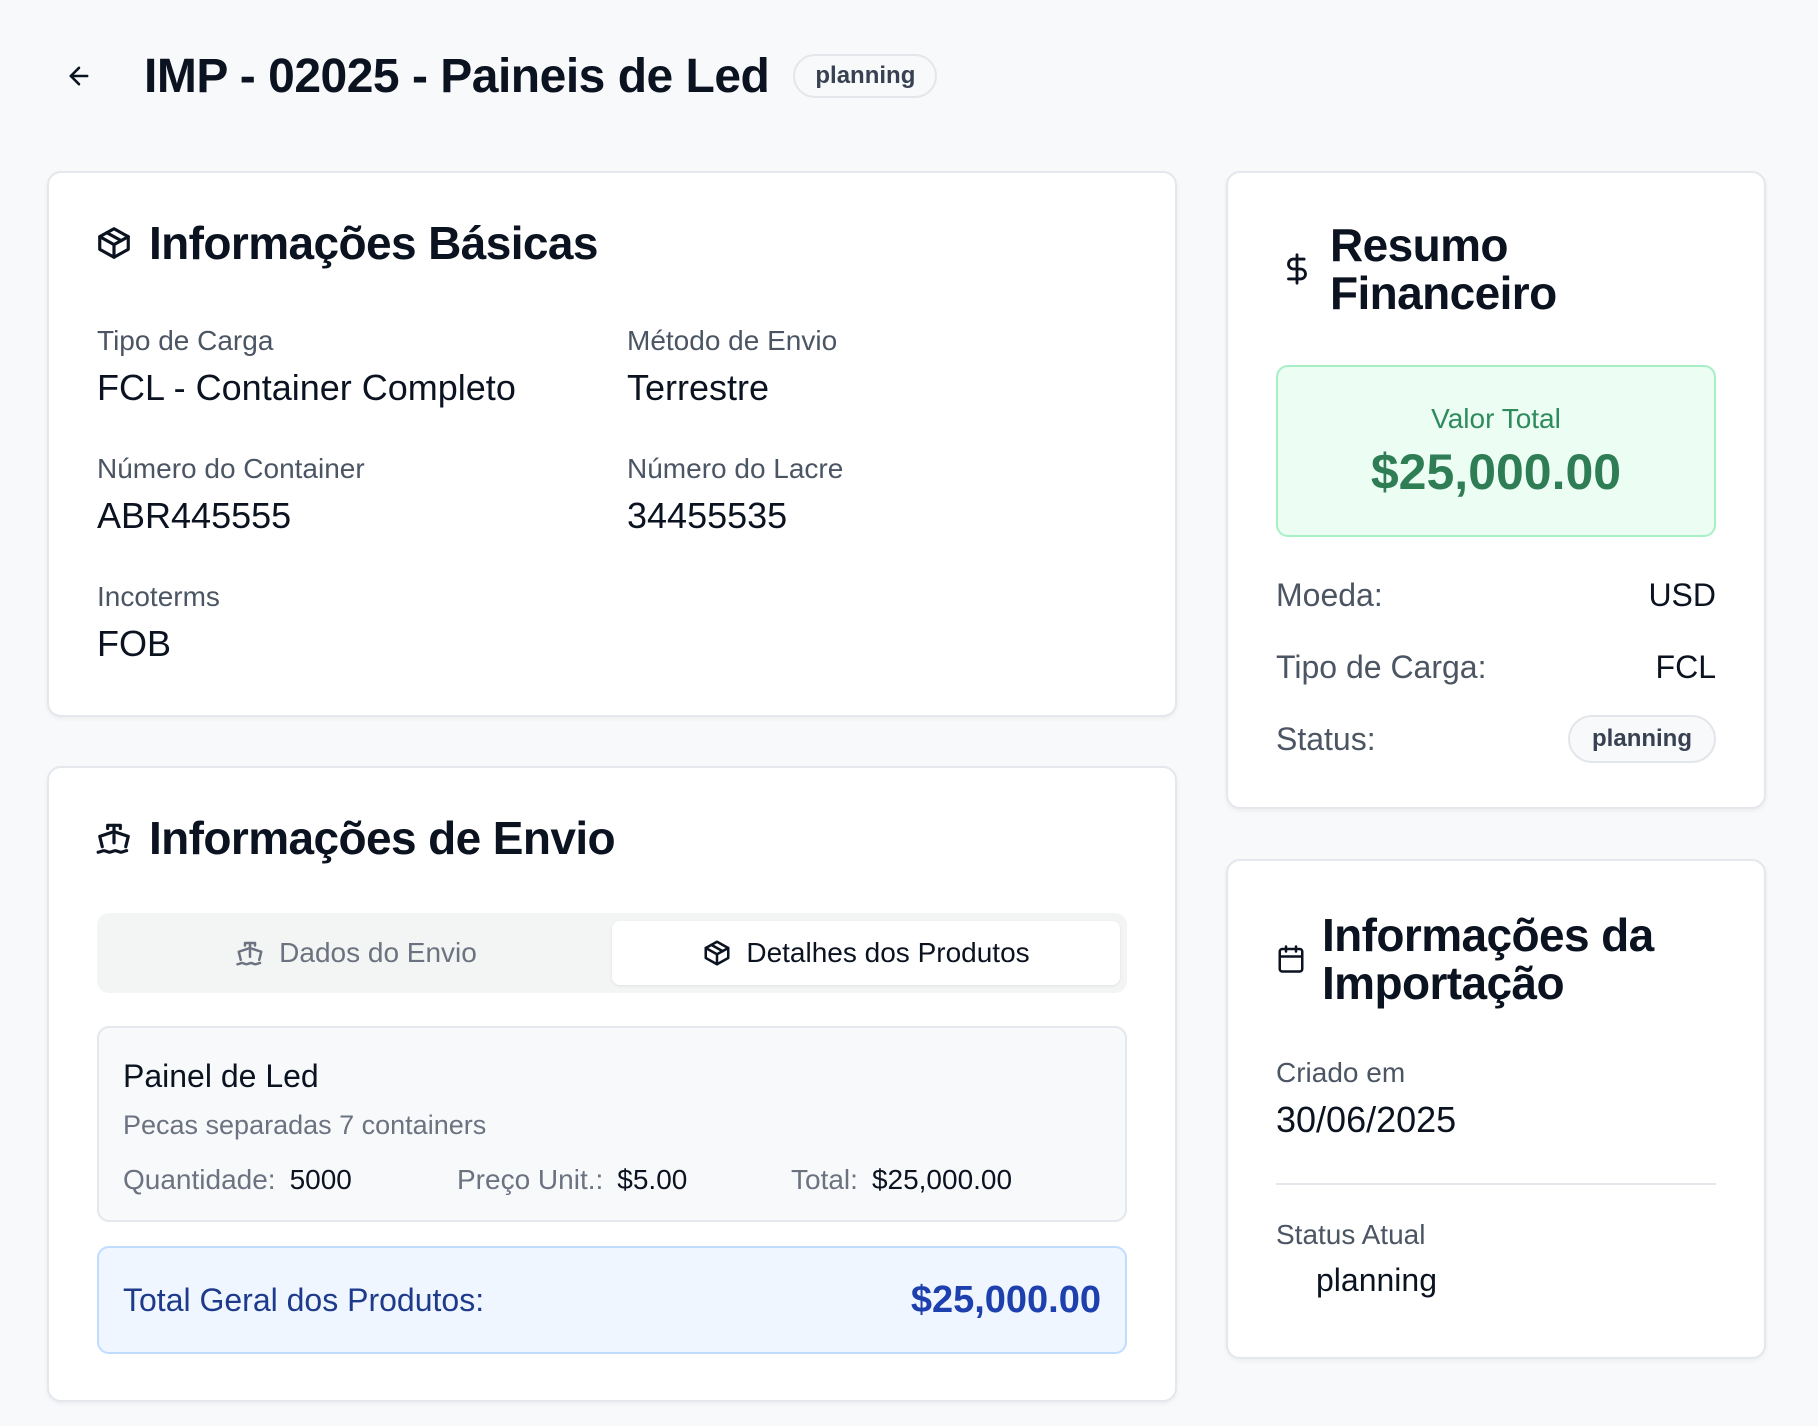 This screenshot has height=1426, width=1818. I want to click on field-value: FOB, so click(134, 643).